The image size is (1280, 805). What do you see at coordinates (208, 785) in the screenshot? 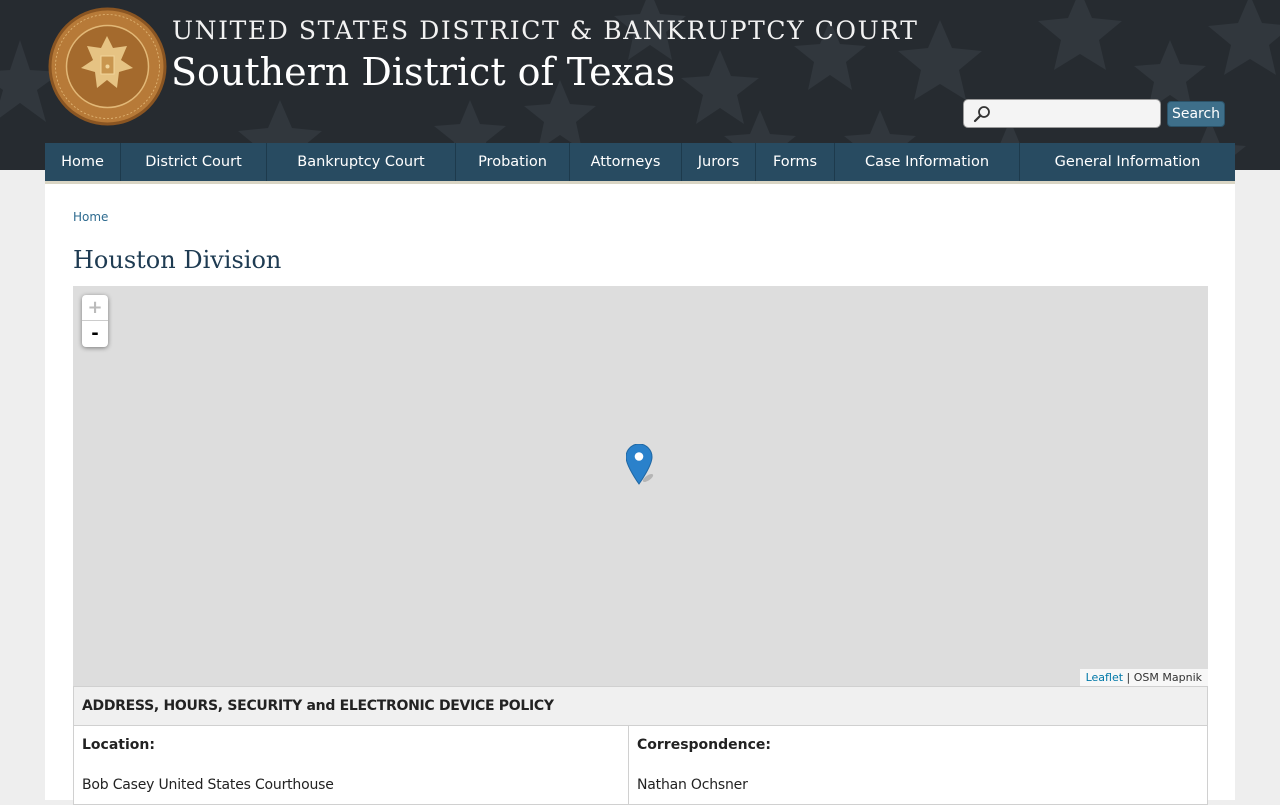
I see `location-value: Bob Casey United States Courthouse` at bounding box center [208, 785].